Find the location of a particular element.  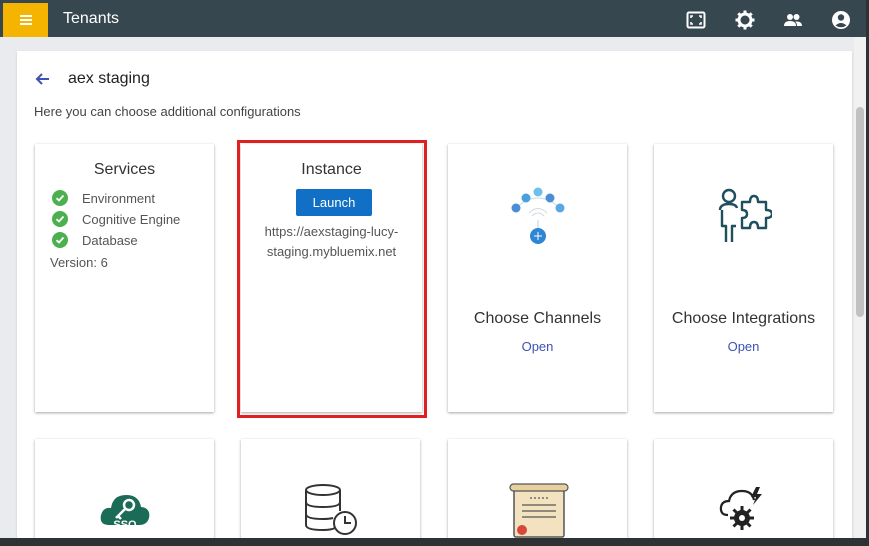

channels-card: Choose Channels Open is located at coordinates (537, 278).